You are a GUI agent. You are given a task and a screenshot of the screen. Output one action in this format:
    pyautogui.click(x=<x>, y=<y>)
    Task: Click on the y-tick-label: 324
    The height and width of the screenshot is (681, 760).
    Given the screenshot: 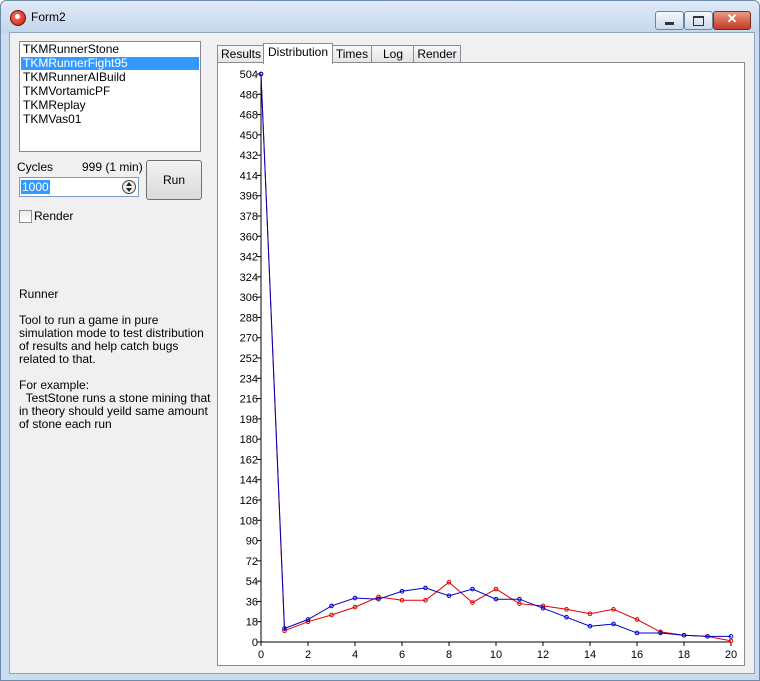 What is the action you would take?
    pyautogui.click(x=249, y=278)
    